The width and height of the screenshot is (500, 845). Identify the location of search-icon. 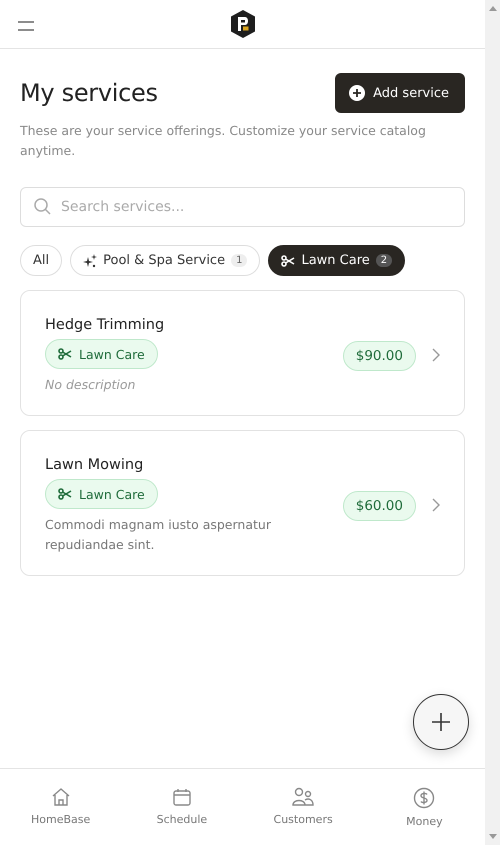
(42, 206).